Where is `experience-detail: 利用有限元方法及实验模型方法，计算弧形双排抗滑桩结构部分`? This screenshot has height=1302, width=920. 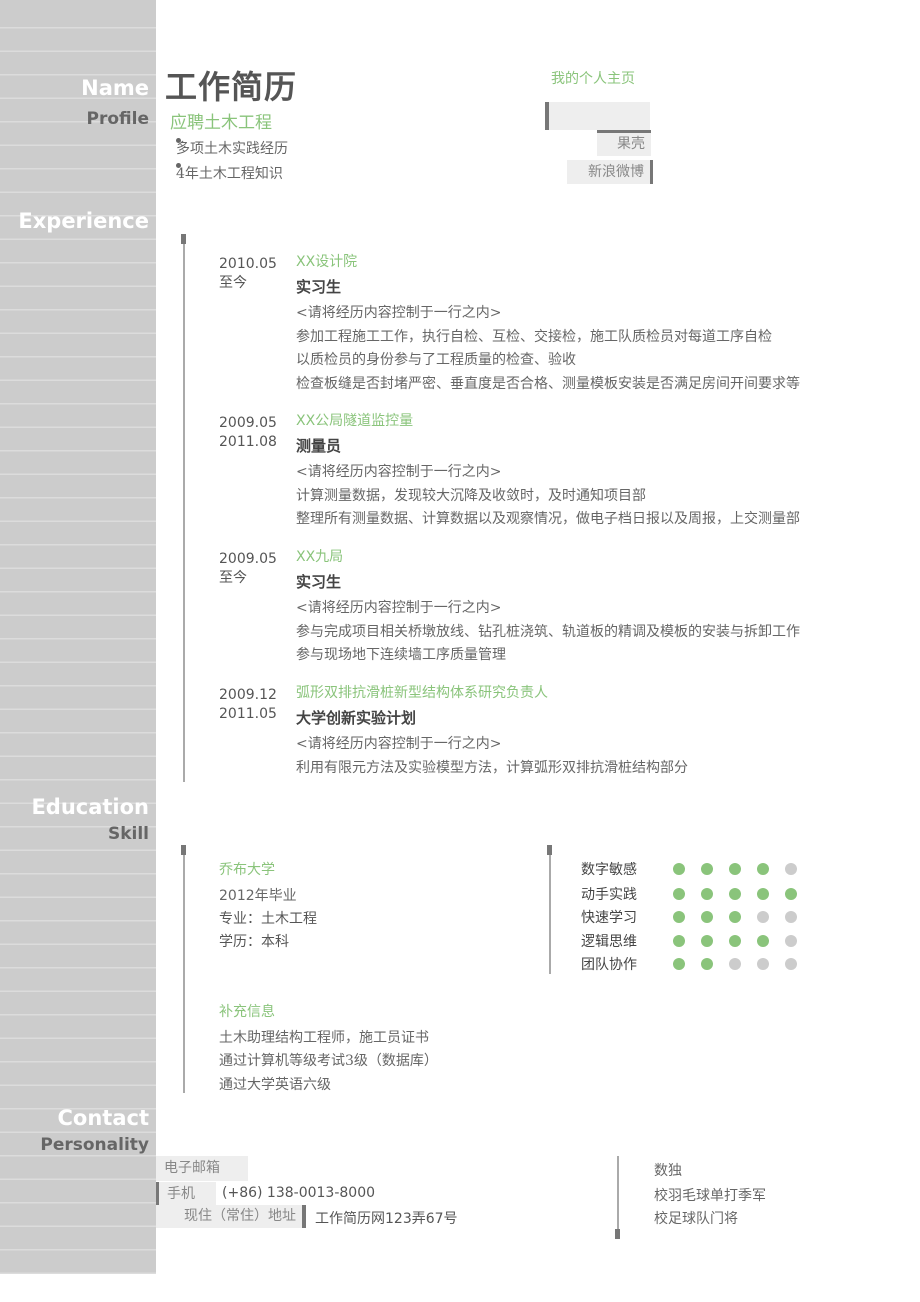 experience-detail: 利用有限元方法及实验模型方法，计算弧形双排抗滑桩结构部分 is located at coordinates (492, 767).